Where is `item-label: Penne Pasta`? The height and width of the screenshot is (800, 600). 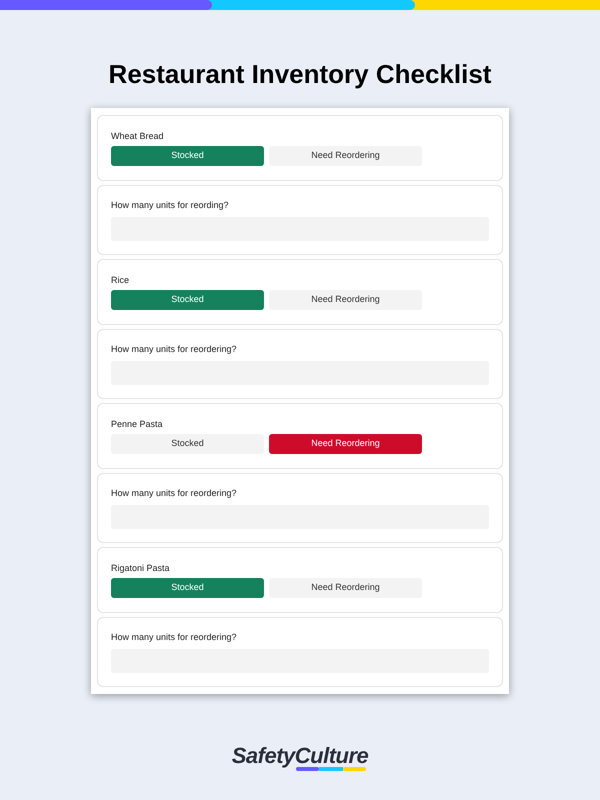 item-label: Penne Pasta is located at coordinates (137, 424).